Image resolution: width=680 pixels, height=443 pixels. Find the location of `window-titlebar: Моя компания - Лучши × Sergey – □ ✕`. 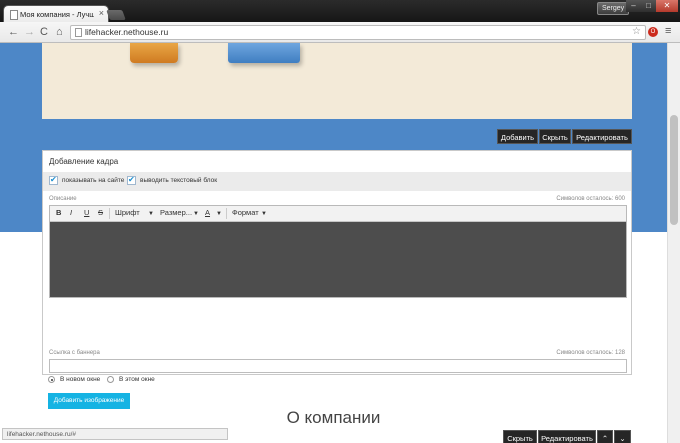

window-titlebar: Моя компания - Лучши × Sergey – □ ✕ is located at coordinates (340, 11).